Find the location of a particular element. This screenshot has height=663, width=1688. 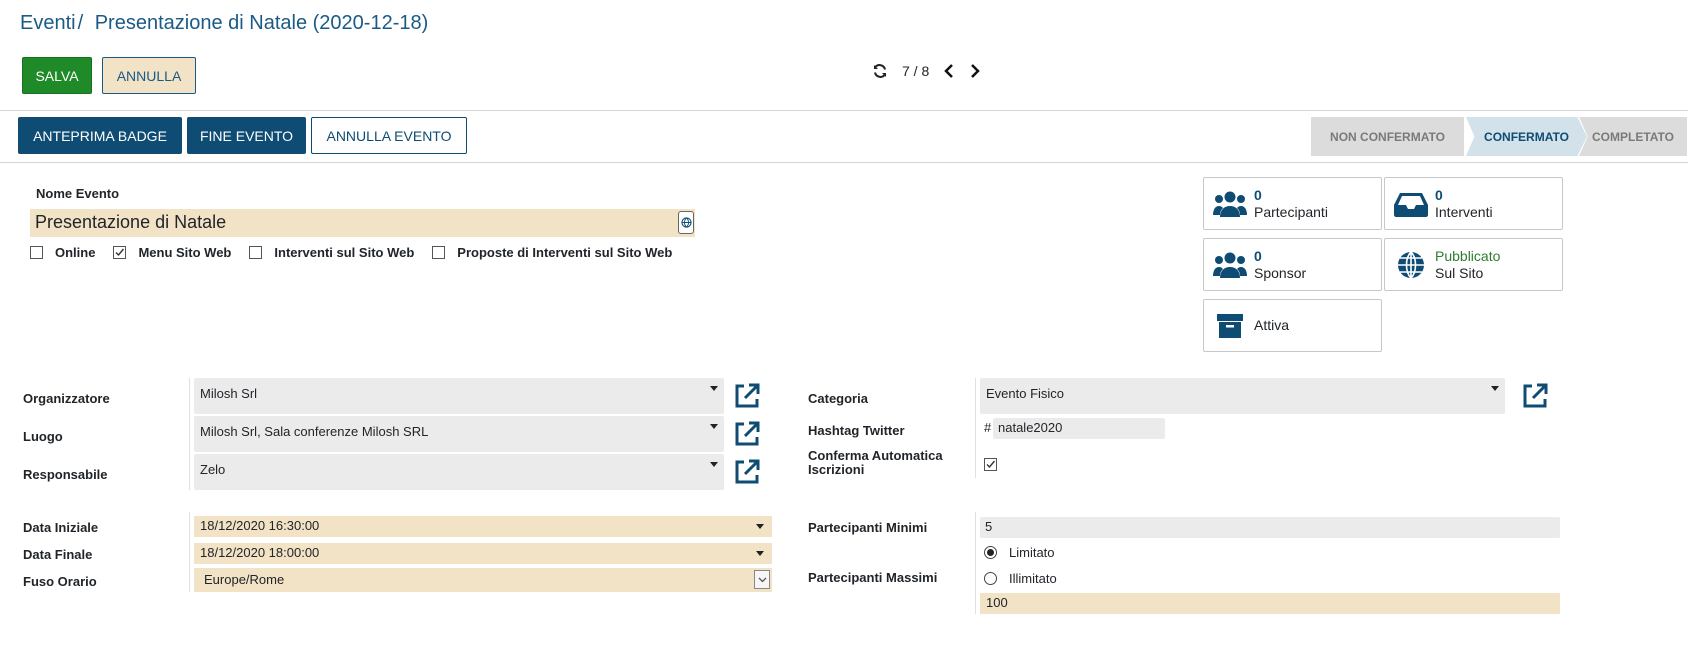

luogo-label: Luogo is located at coordinates (43, 436).